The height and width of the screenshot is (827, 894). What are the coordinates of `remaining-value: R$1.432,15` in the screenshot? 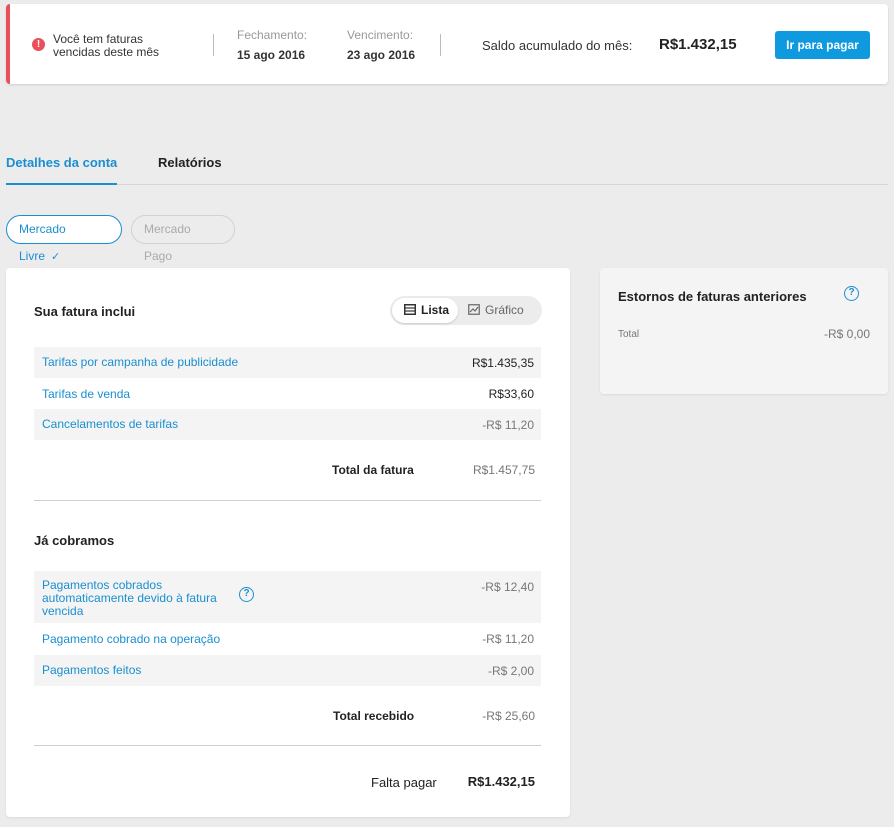 It's located at (501, 781).